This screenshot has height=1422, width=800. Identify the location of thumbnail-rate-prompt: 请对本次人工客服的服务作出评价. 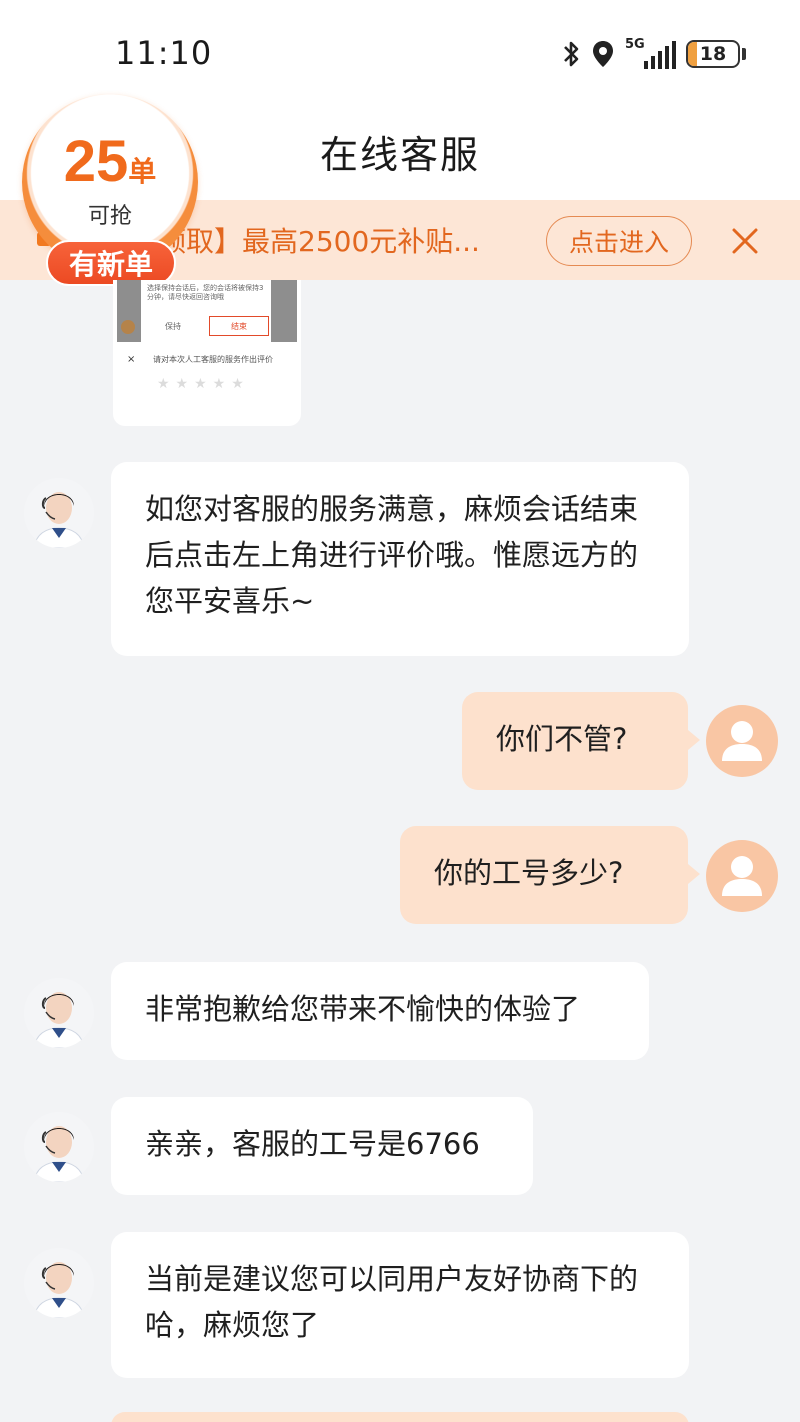
(213, 359).